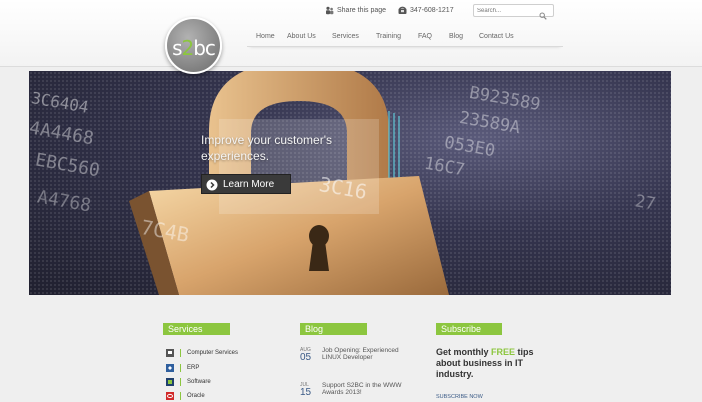  What do you see at coordinates (213, 353) in the screenshot?
I see `service-label: Computer Services` at bounding box center [213, 353].